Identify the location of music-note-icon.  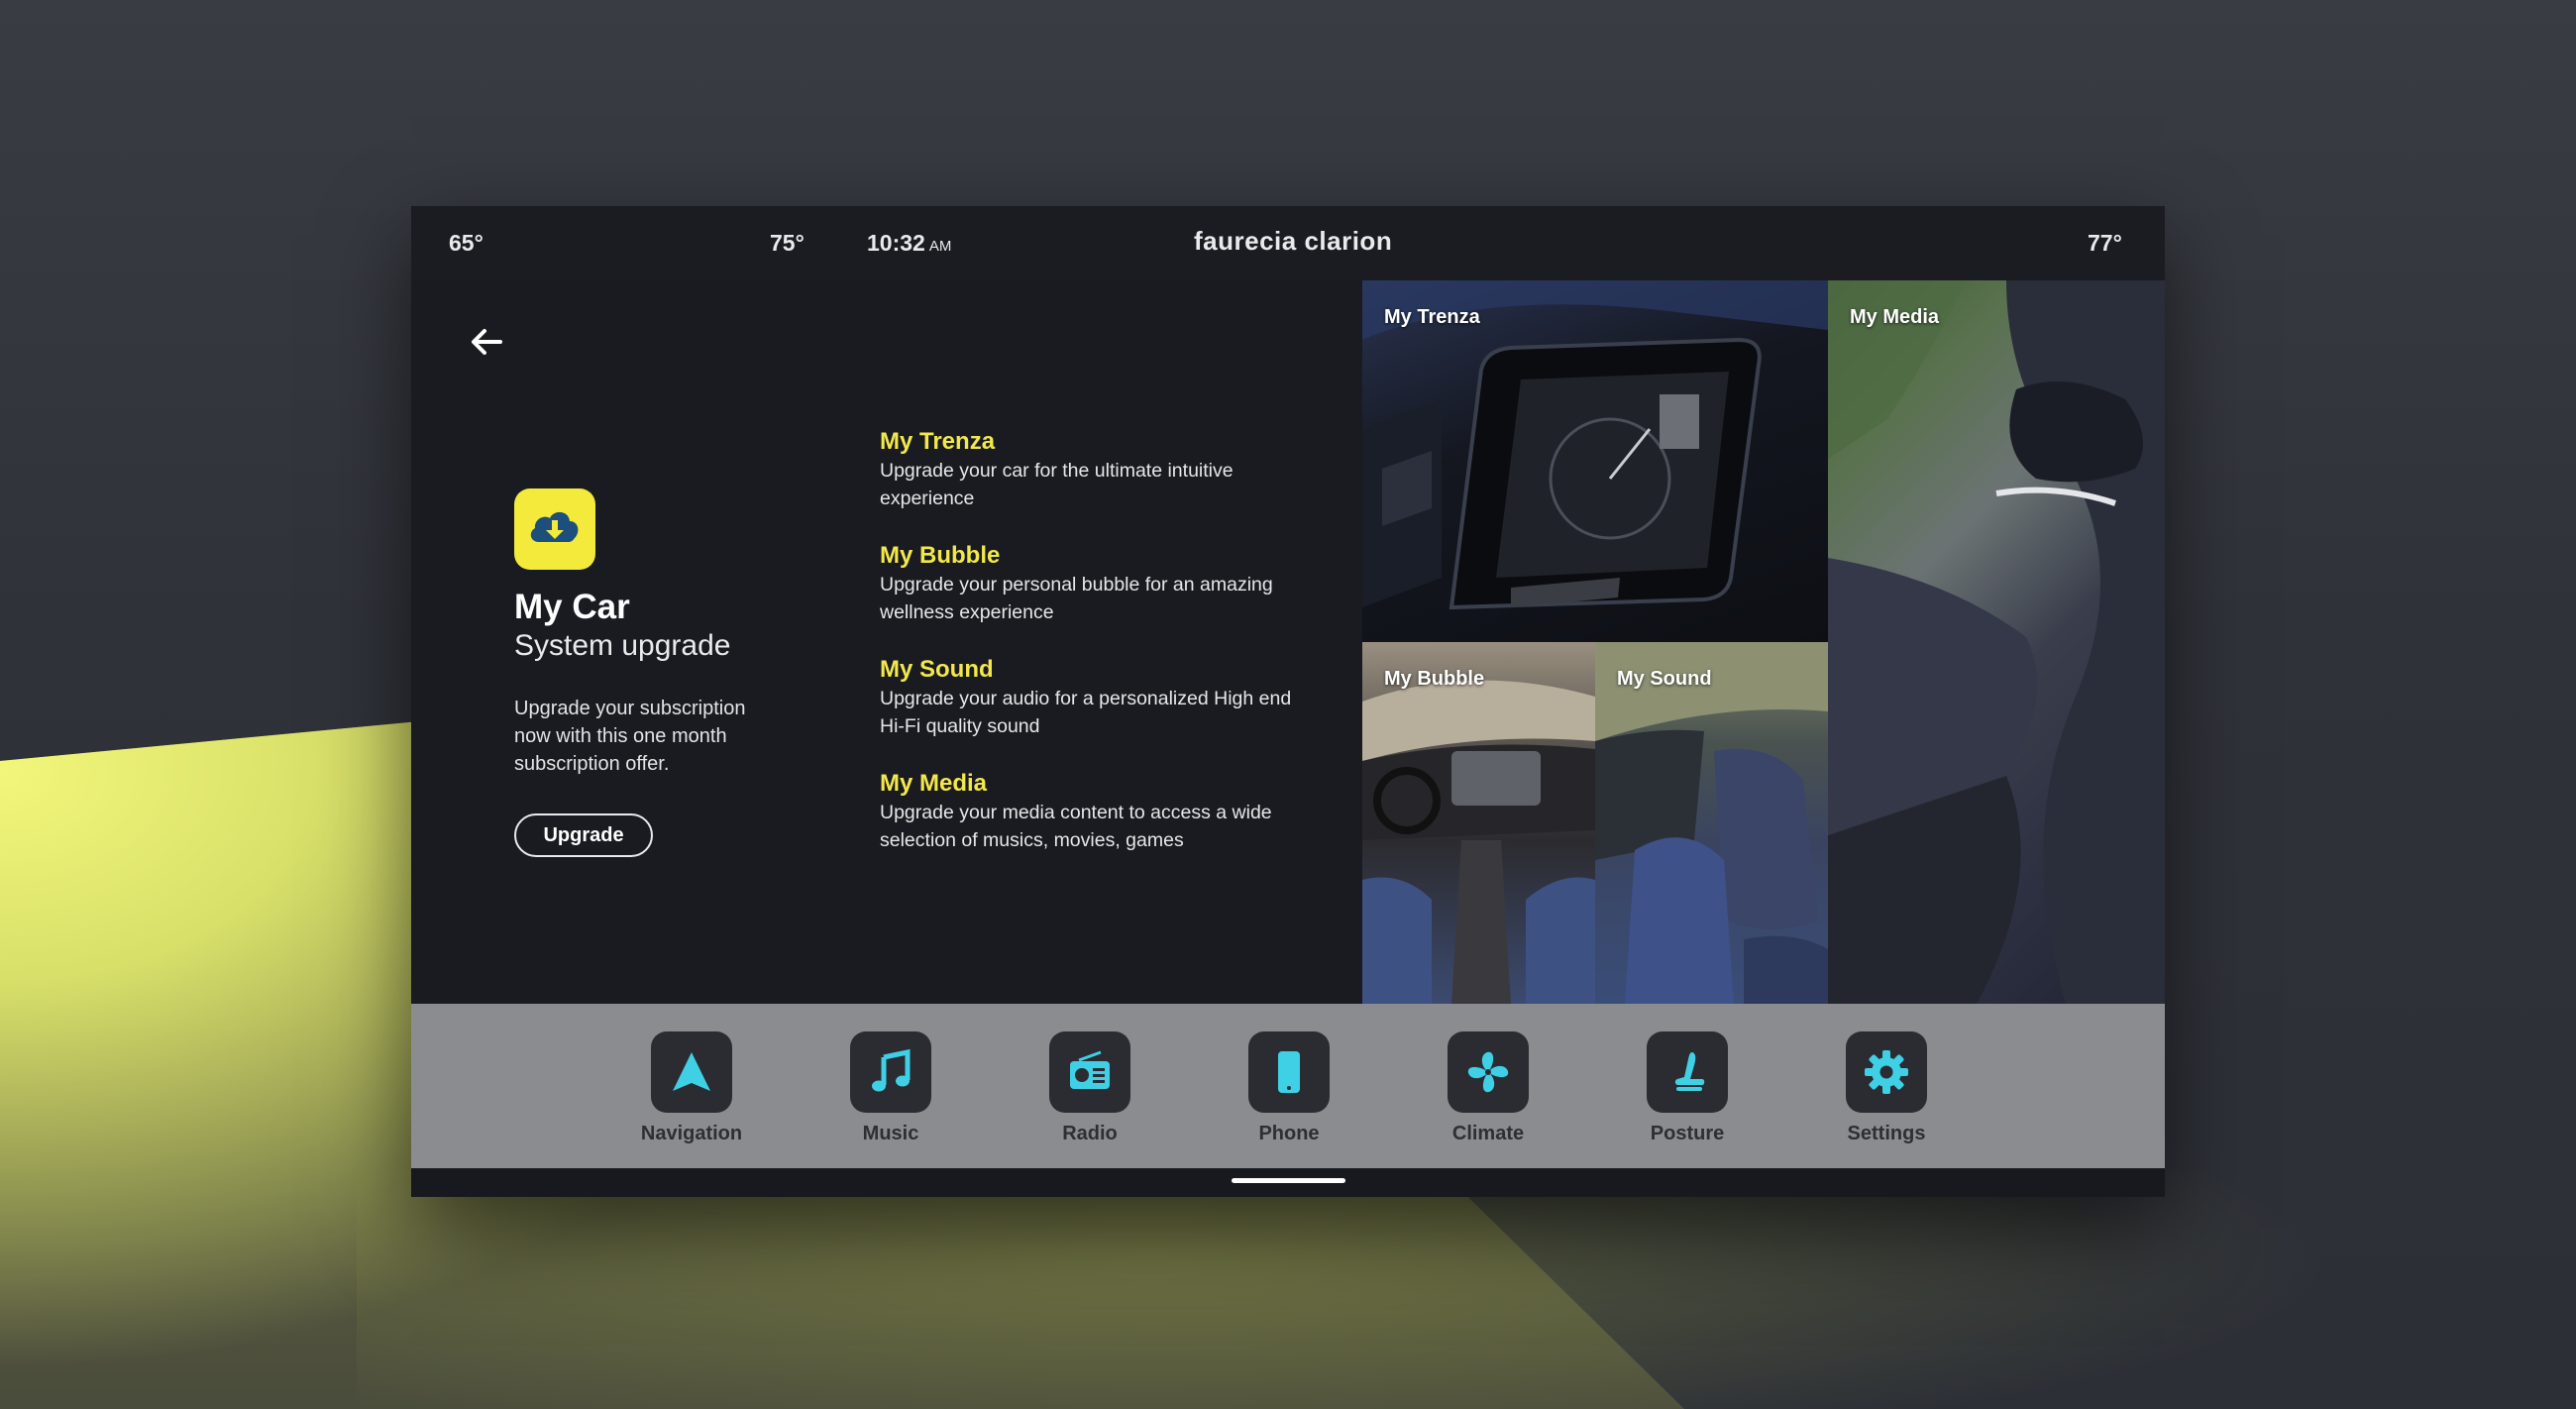
(891, 1070).